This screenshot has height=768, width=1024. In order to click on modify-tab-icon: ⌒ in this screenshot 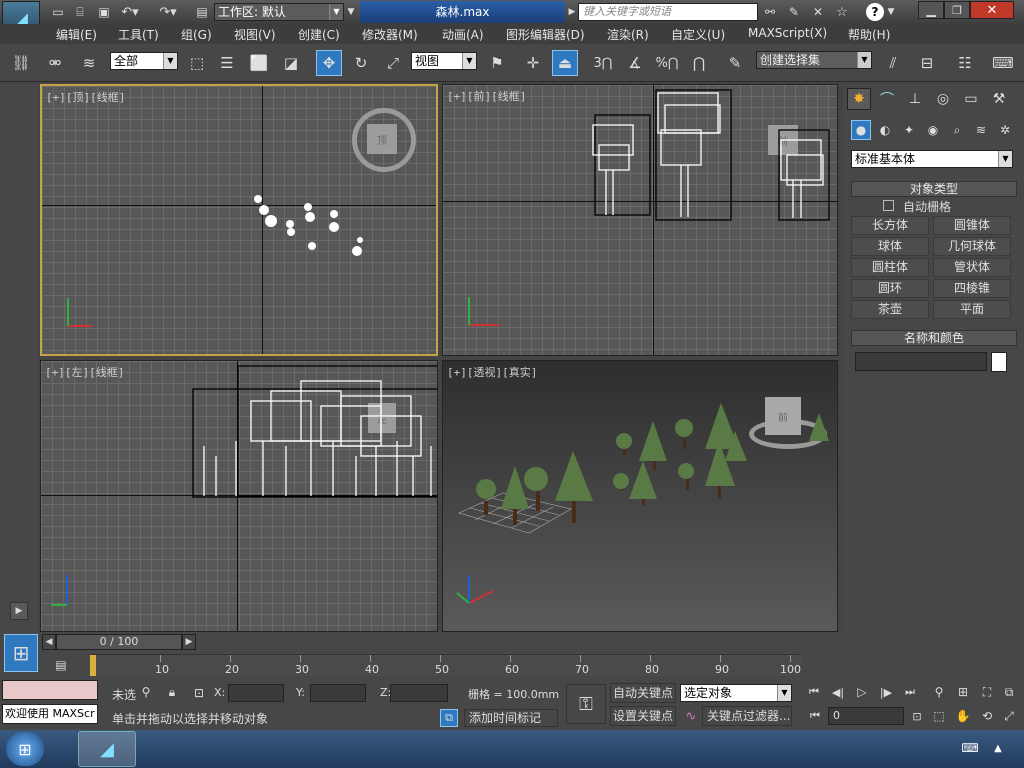, I will do `click(887, 99)`.